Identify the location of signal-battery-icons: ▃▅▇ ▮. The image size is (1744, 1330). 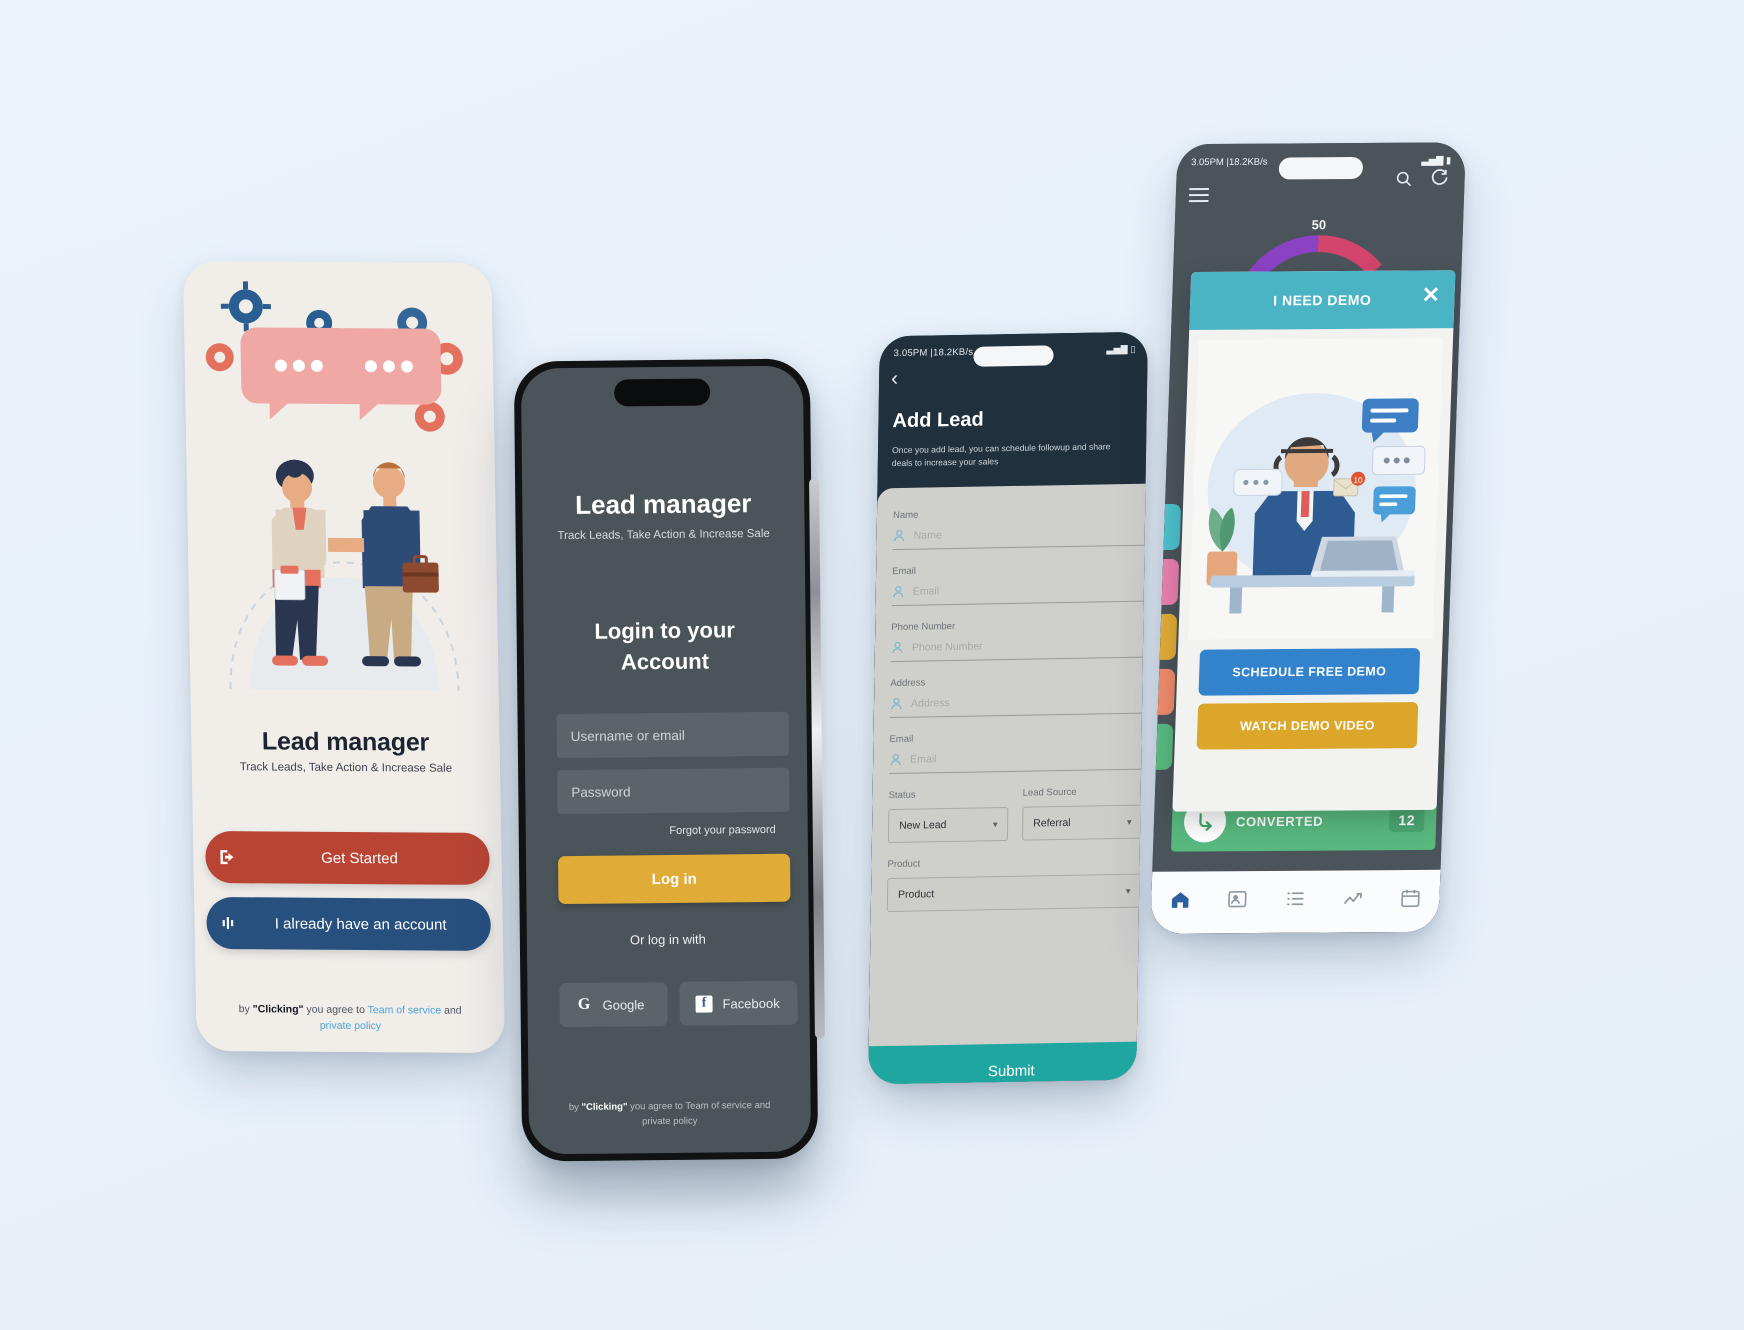
(1436, 160).